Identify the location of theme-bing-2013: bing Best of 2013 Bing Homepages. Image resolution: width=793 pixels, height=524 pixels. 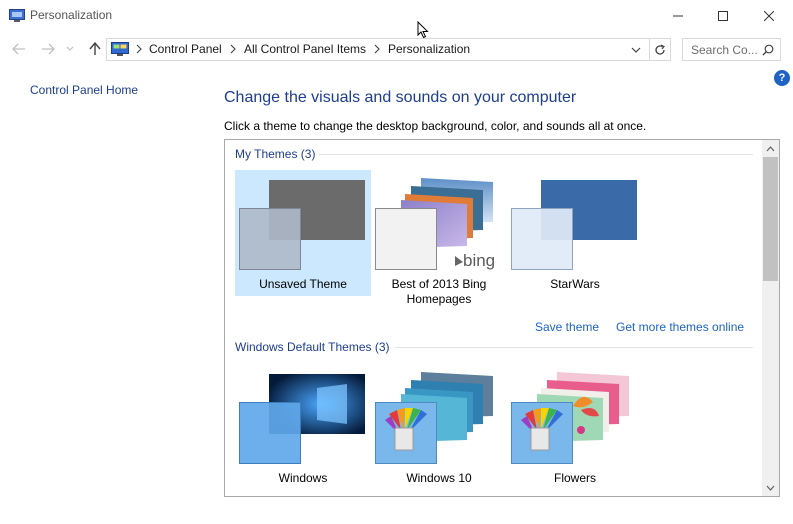
(439, 238).